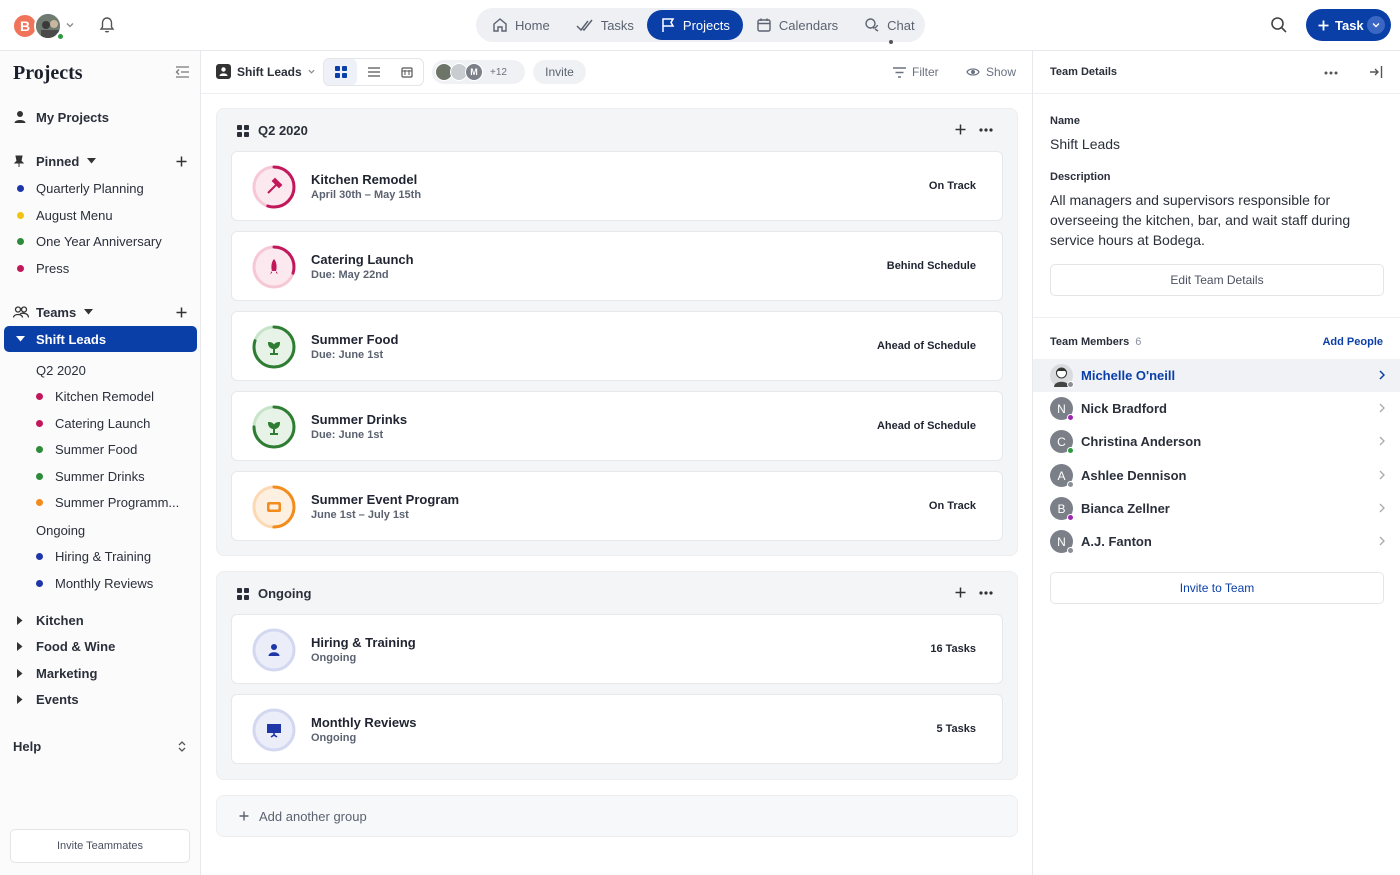  Describe the element at coordinates (100, 620) in the screenshot. I see `sidebar-team-kitchen: Kitchen` at that location.